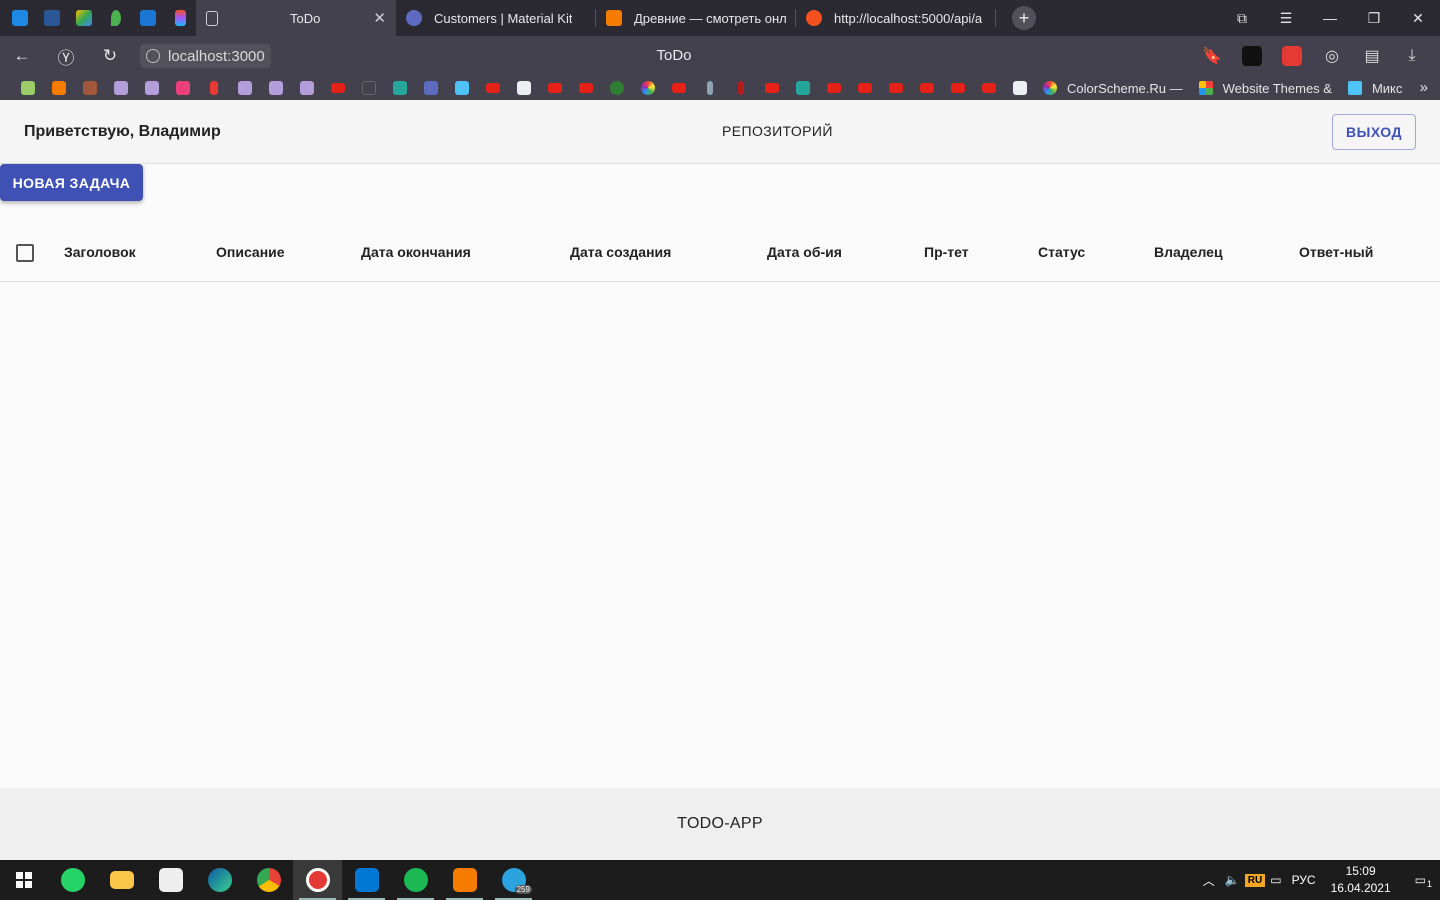 Image resolution: width=1440 pixels, height=900 pixels. What do you see at coordinates (317, 880) in the screenshot?
I see `taskbar-yandex-browser` at bounding box center [317, 880].